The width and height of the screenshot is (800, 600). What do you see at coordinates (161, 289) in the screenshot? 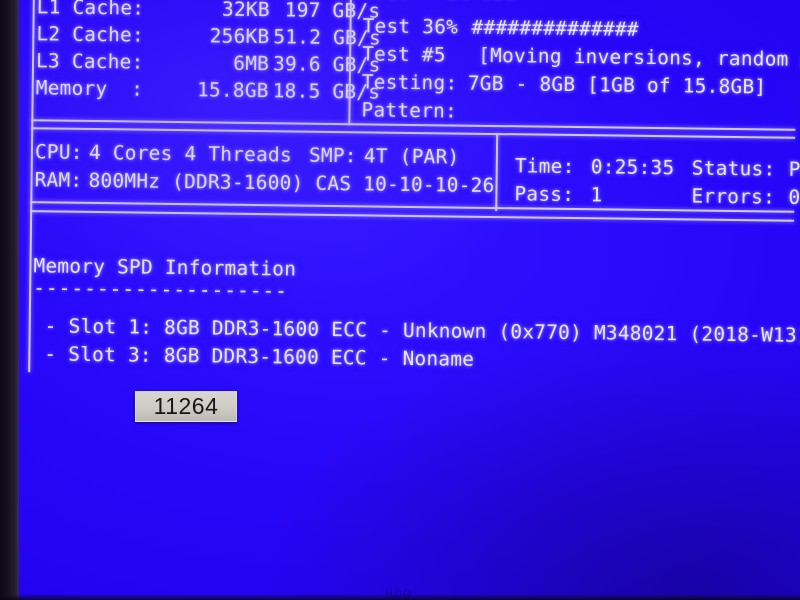
I see `spd-rule: --------------------` at bounding box center [161, 289].